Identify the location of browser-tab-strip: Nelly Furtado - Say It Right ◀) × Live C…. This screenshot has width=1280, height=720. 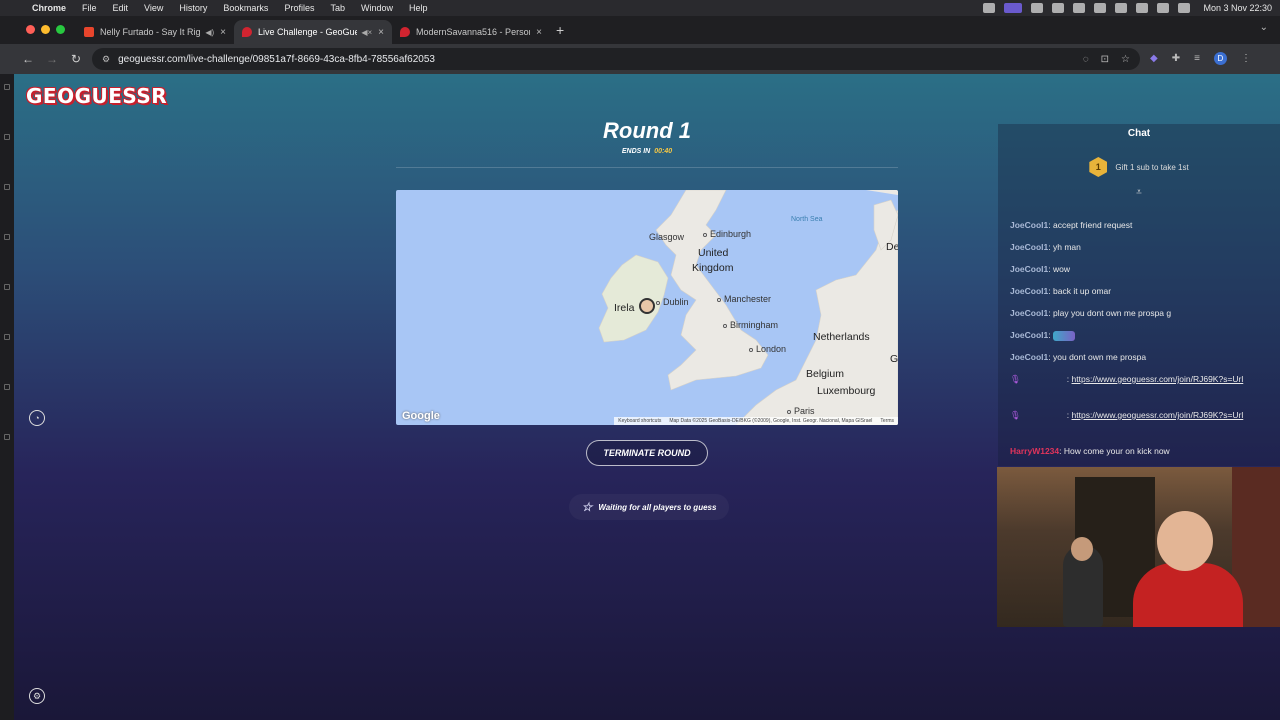
(640, 30).